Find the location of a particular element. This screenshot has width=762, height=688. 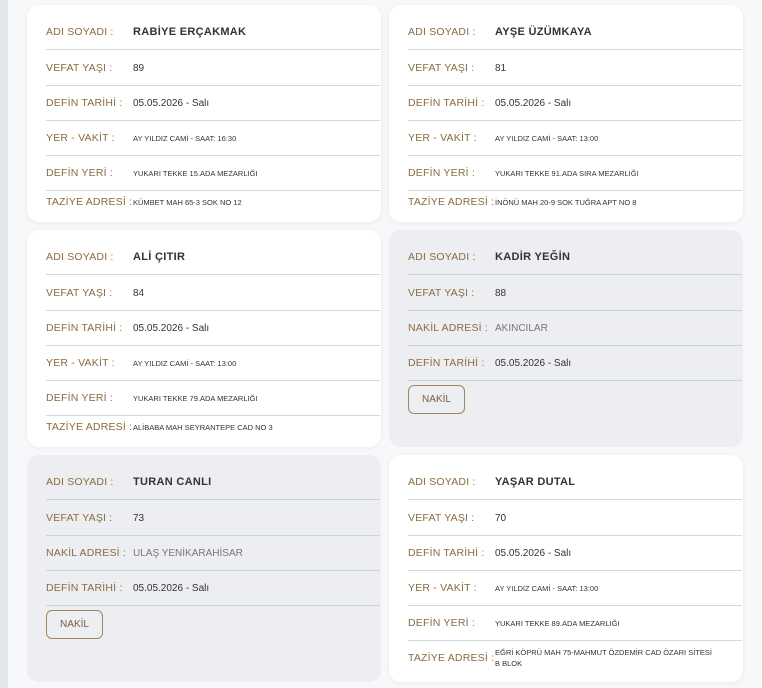

deceased-name: KADİR YEĞİN is located at coordinates (533, 257).